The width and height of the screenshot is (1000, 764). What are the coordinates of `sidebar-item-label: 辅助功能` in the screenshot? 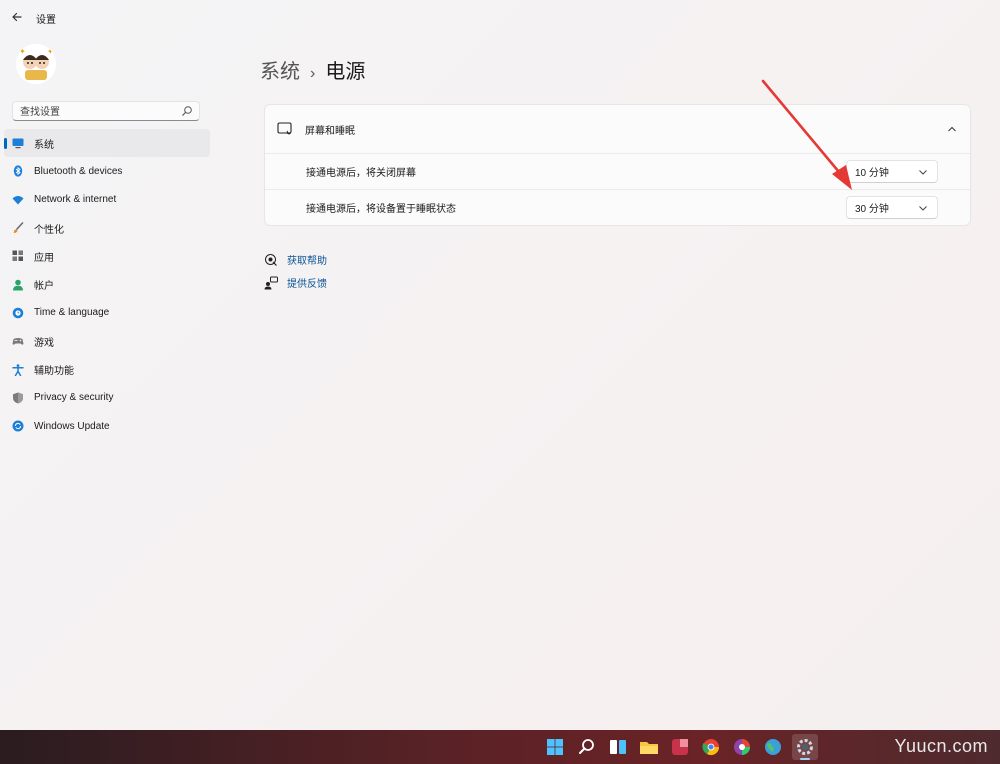 It's located at (54, 372).